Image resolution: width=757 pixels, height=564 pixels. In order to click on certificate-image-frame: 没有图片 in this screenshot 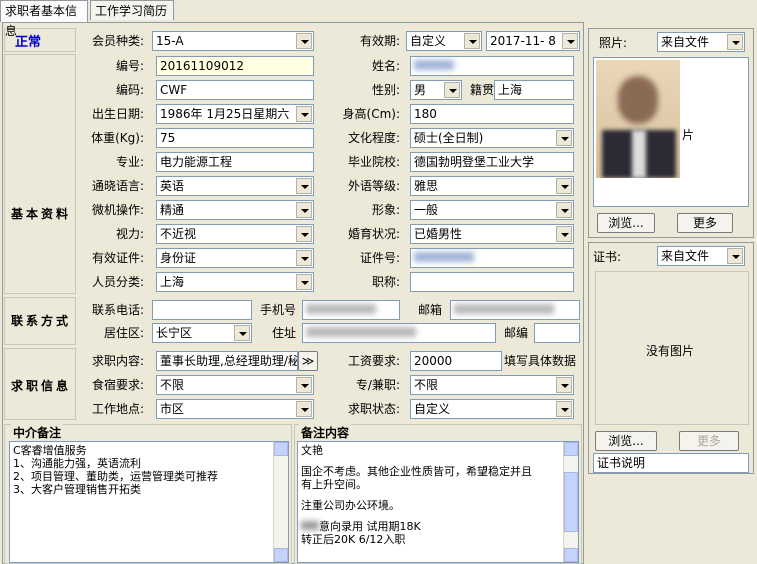, I will do `click(672, 348)`.